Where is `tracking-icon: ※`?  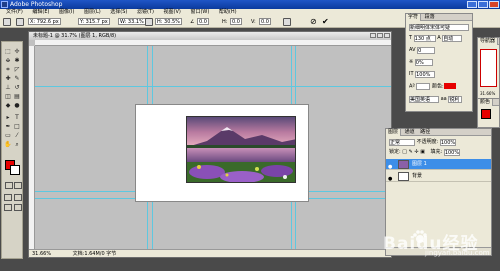
tracking-icon: ※ is located at coordinates (411, 62).